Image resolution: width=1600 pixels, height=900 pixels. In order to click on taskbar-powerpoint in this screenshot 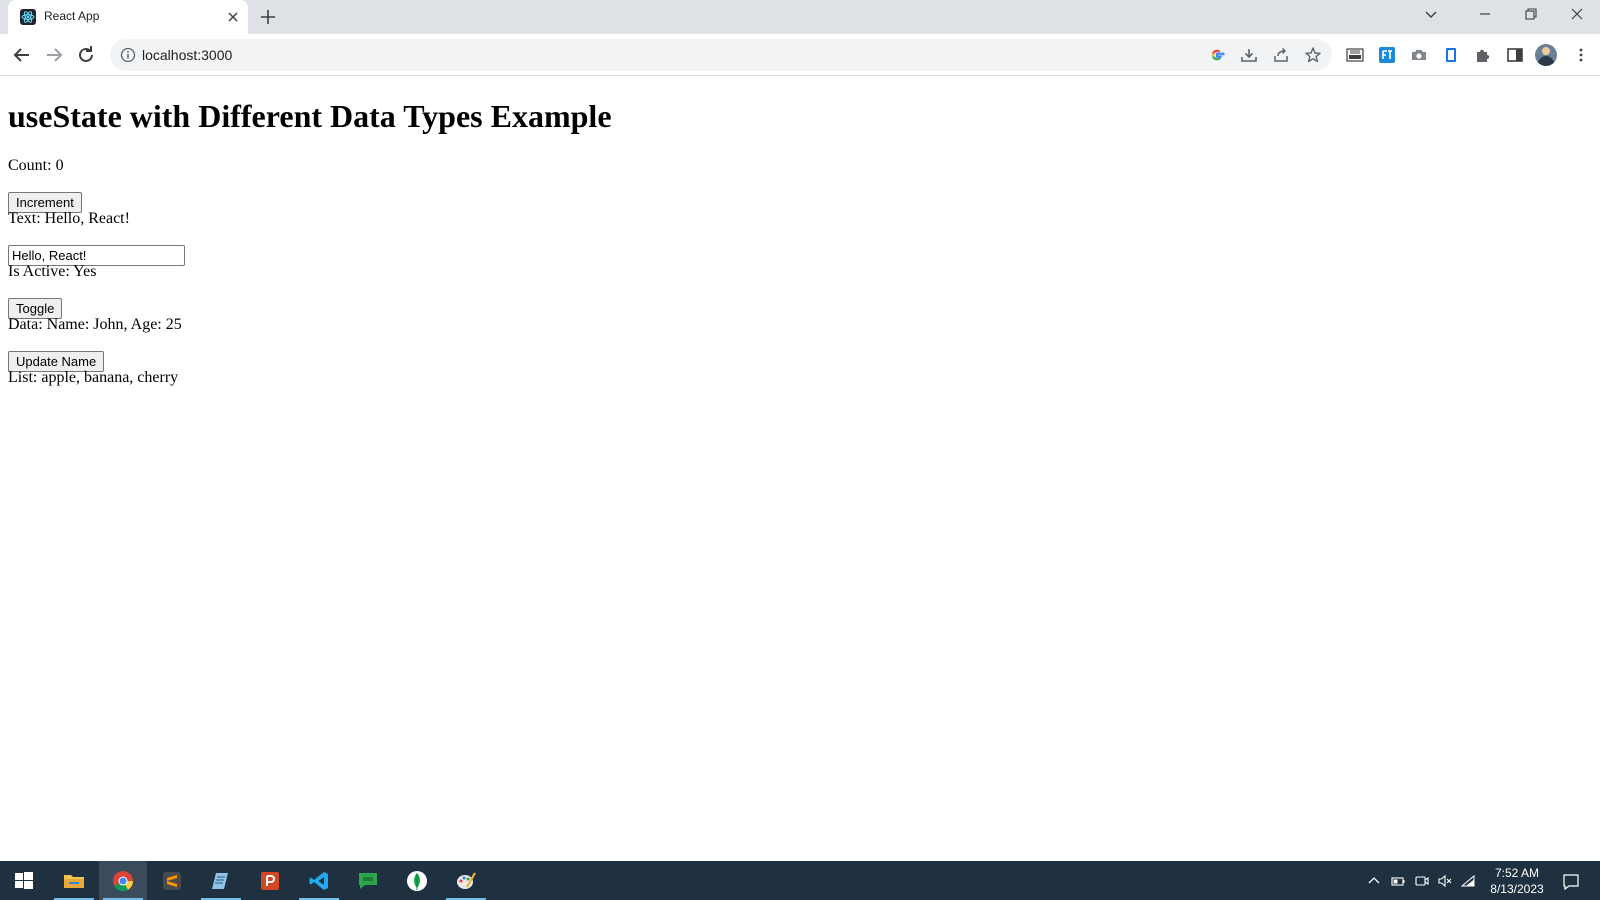, I will do `click(270, 880)`.